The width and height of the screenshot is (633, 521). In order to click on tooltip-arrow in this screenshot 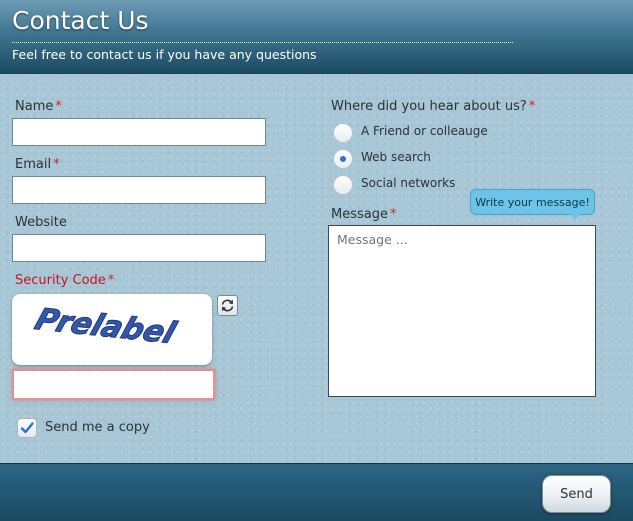, I will do `click(575, 217)`.